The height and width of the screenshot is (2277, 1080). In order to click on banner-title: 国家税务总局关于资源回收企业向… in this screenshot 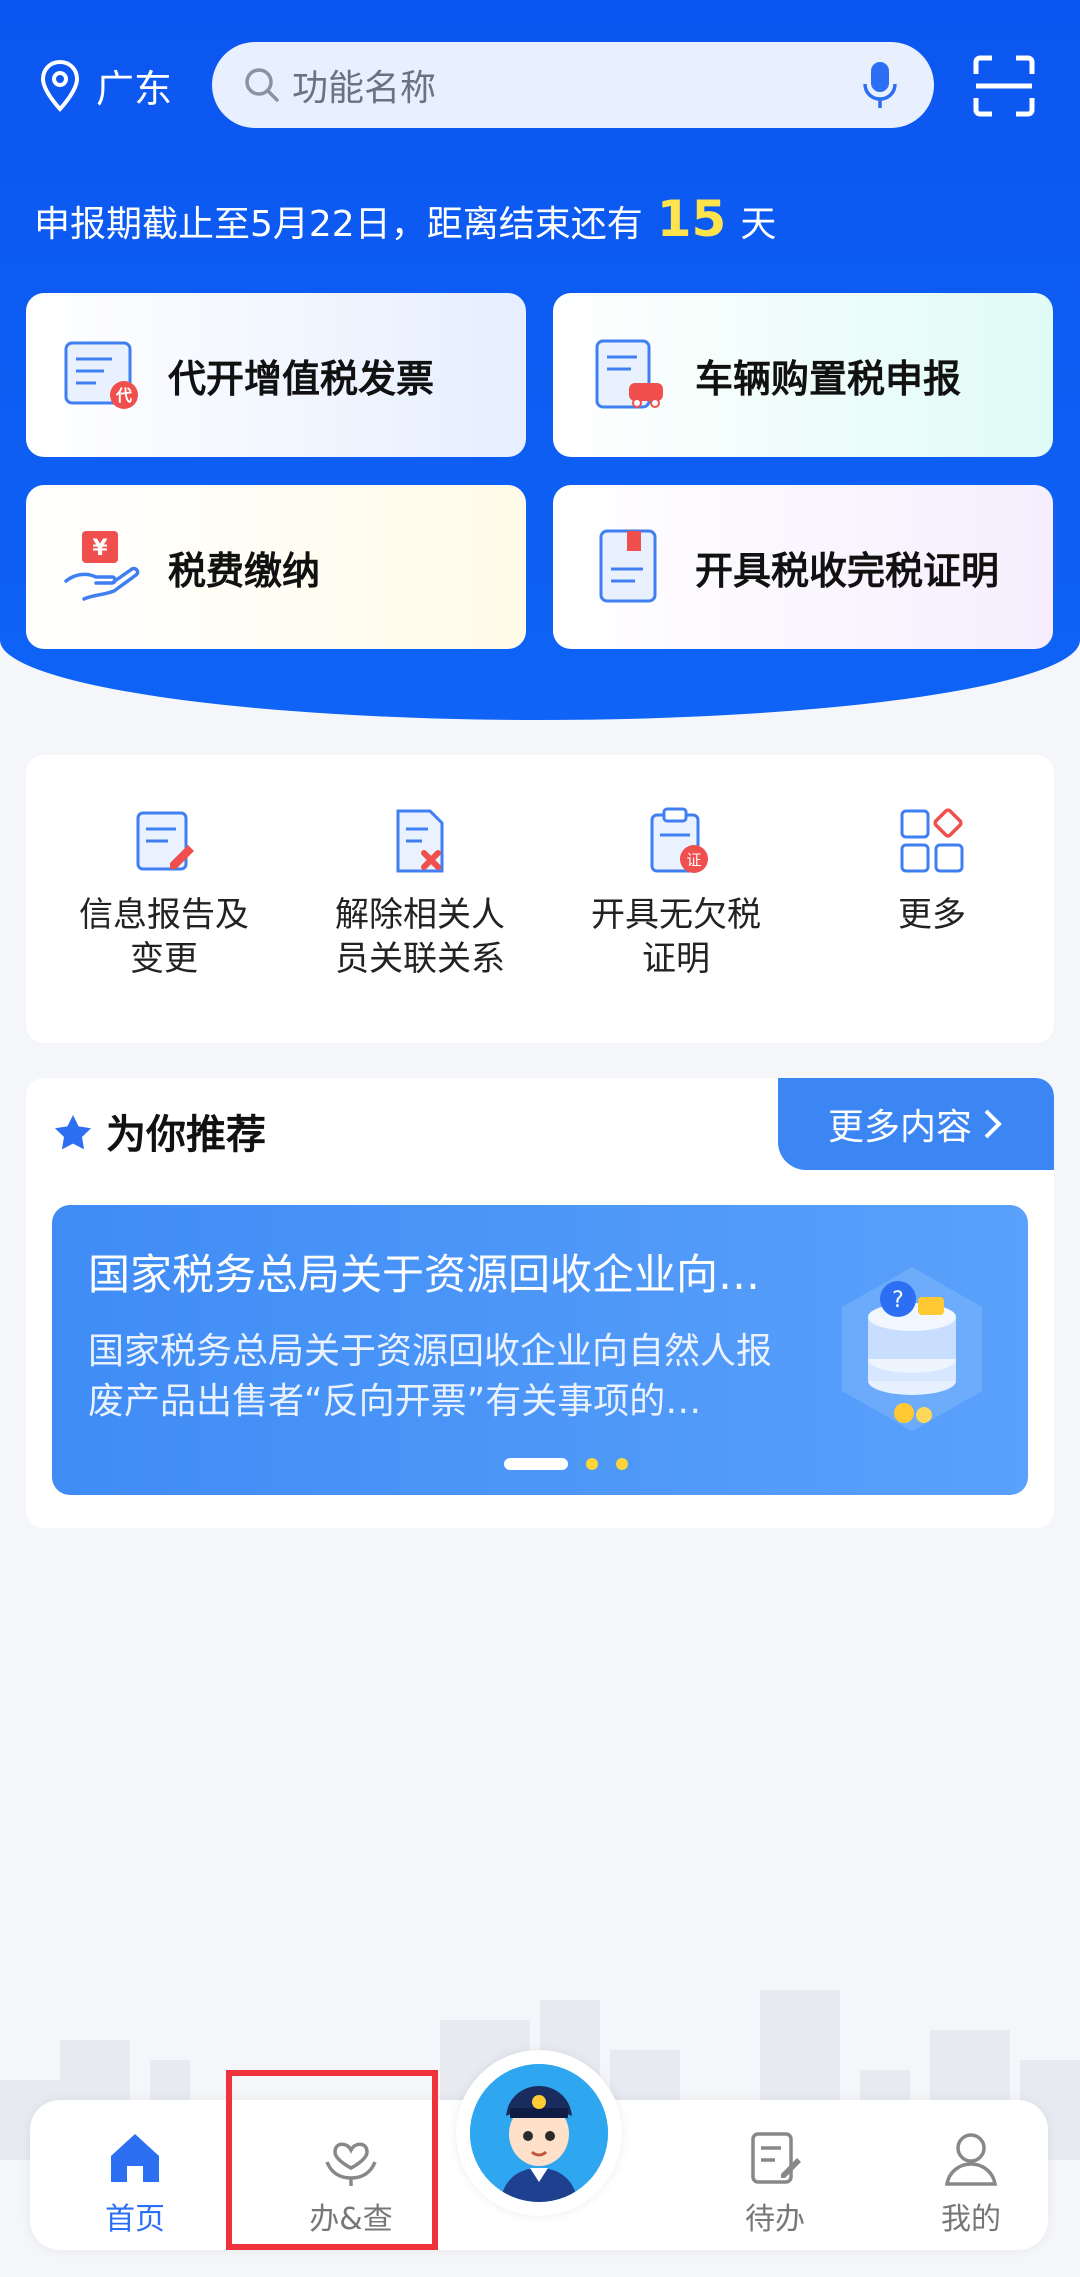, I will do `click(424, 1274)`.